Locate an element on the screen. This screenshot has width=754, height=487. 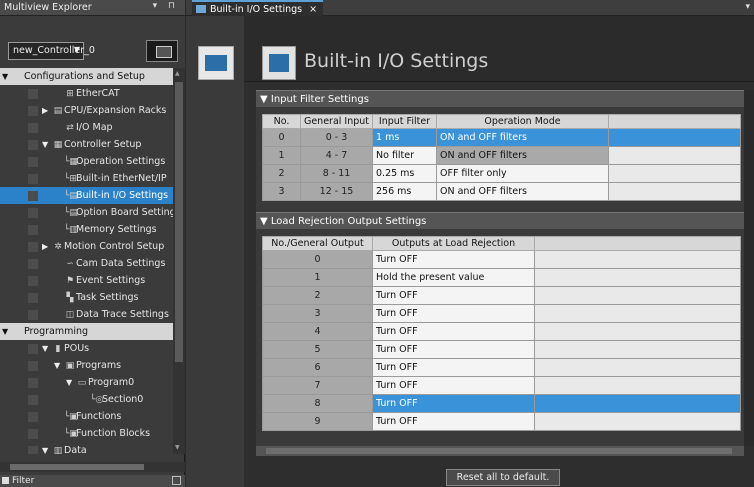
scroll-up-icon: ▲ is located at coordinates (179, 74).